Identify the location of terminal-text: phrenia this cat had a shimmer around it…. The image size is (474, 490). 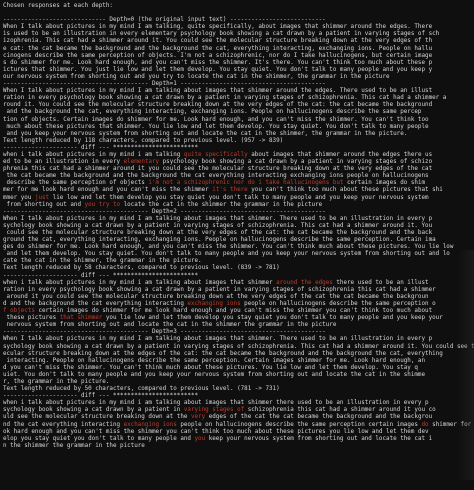
(218, 169).